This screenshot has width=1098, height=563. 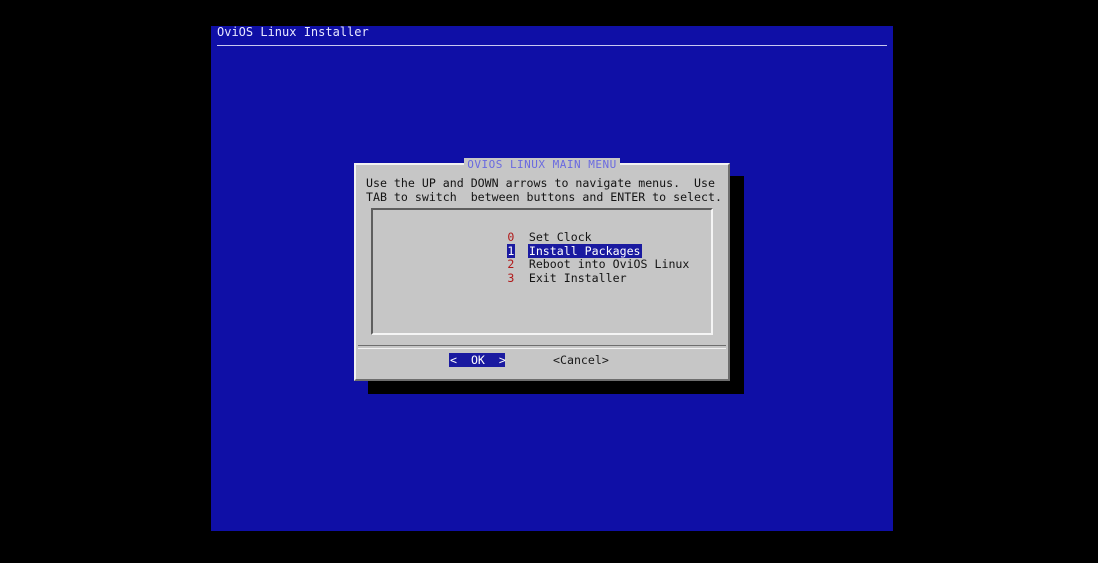 I want to click on menu-item-exit-installer: 3 Exit Installer, so click(x=539, y=271).